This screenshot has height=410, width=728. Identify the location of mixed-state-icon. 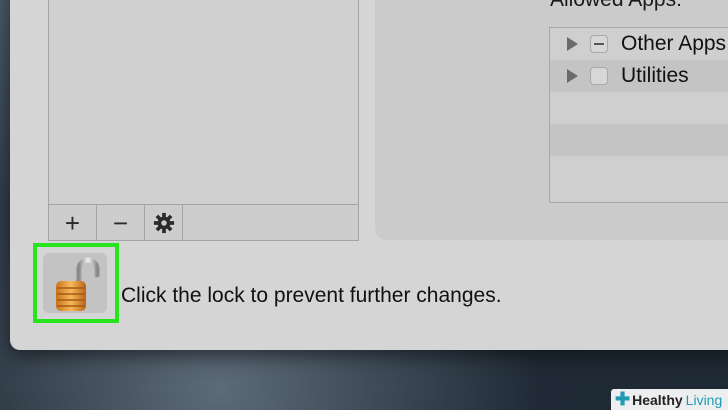
(599, 44).